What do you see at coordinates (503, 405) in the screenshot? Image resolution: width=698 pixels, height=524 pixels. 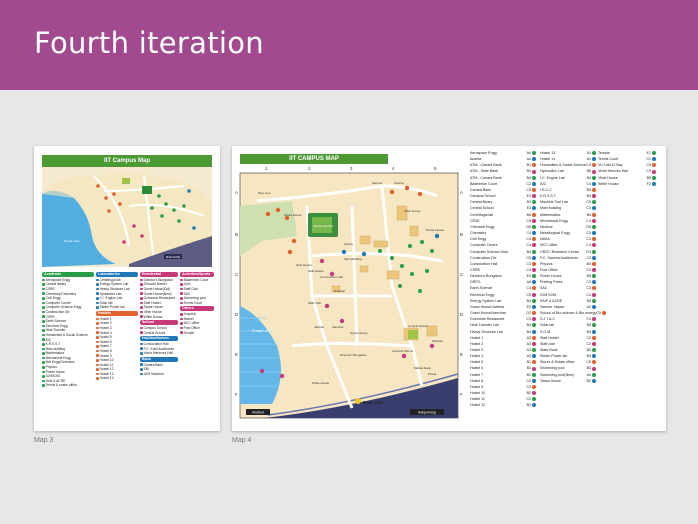 I see `index-entry: Hostel 12 B1` at bounding box center [503, 405].